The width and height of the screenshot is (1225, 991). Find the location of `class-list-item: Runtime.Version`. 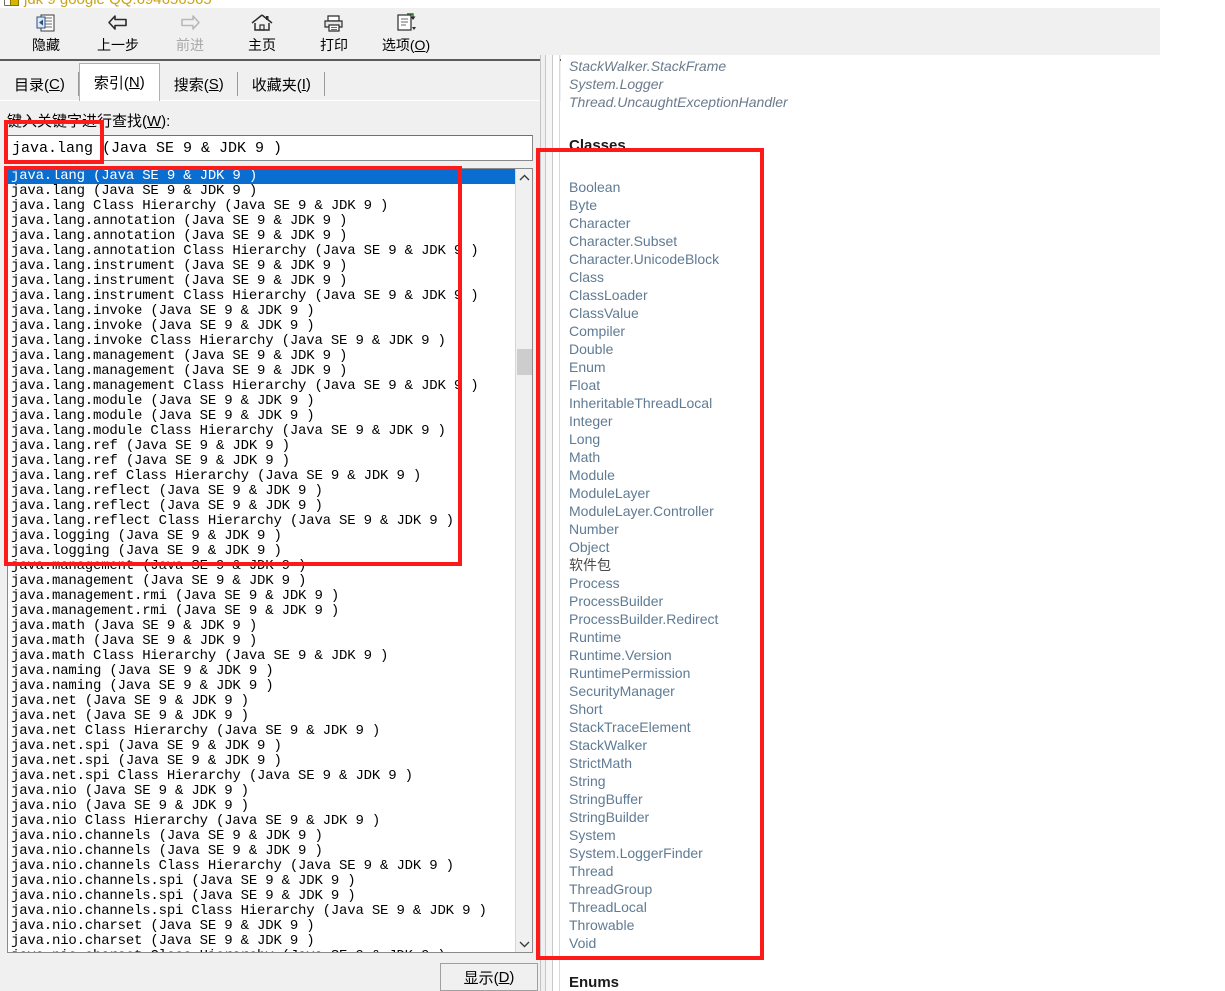

class-list-item: Runtime.Version is located at coordinates (897, 655).